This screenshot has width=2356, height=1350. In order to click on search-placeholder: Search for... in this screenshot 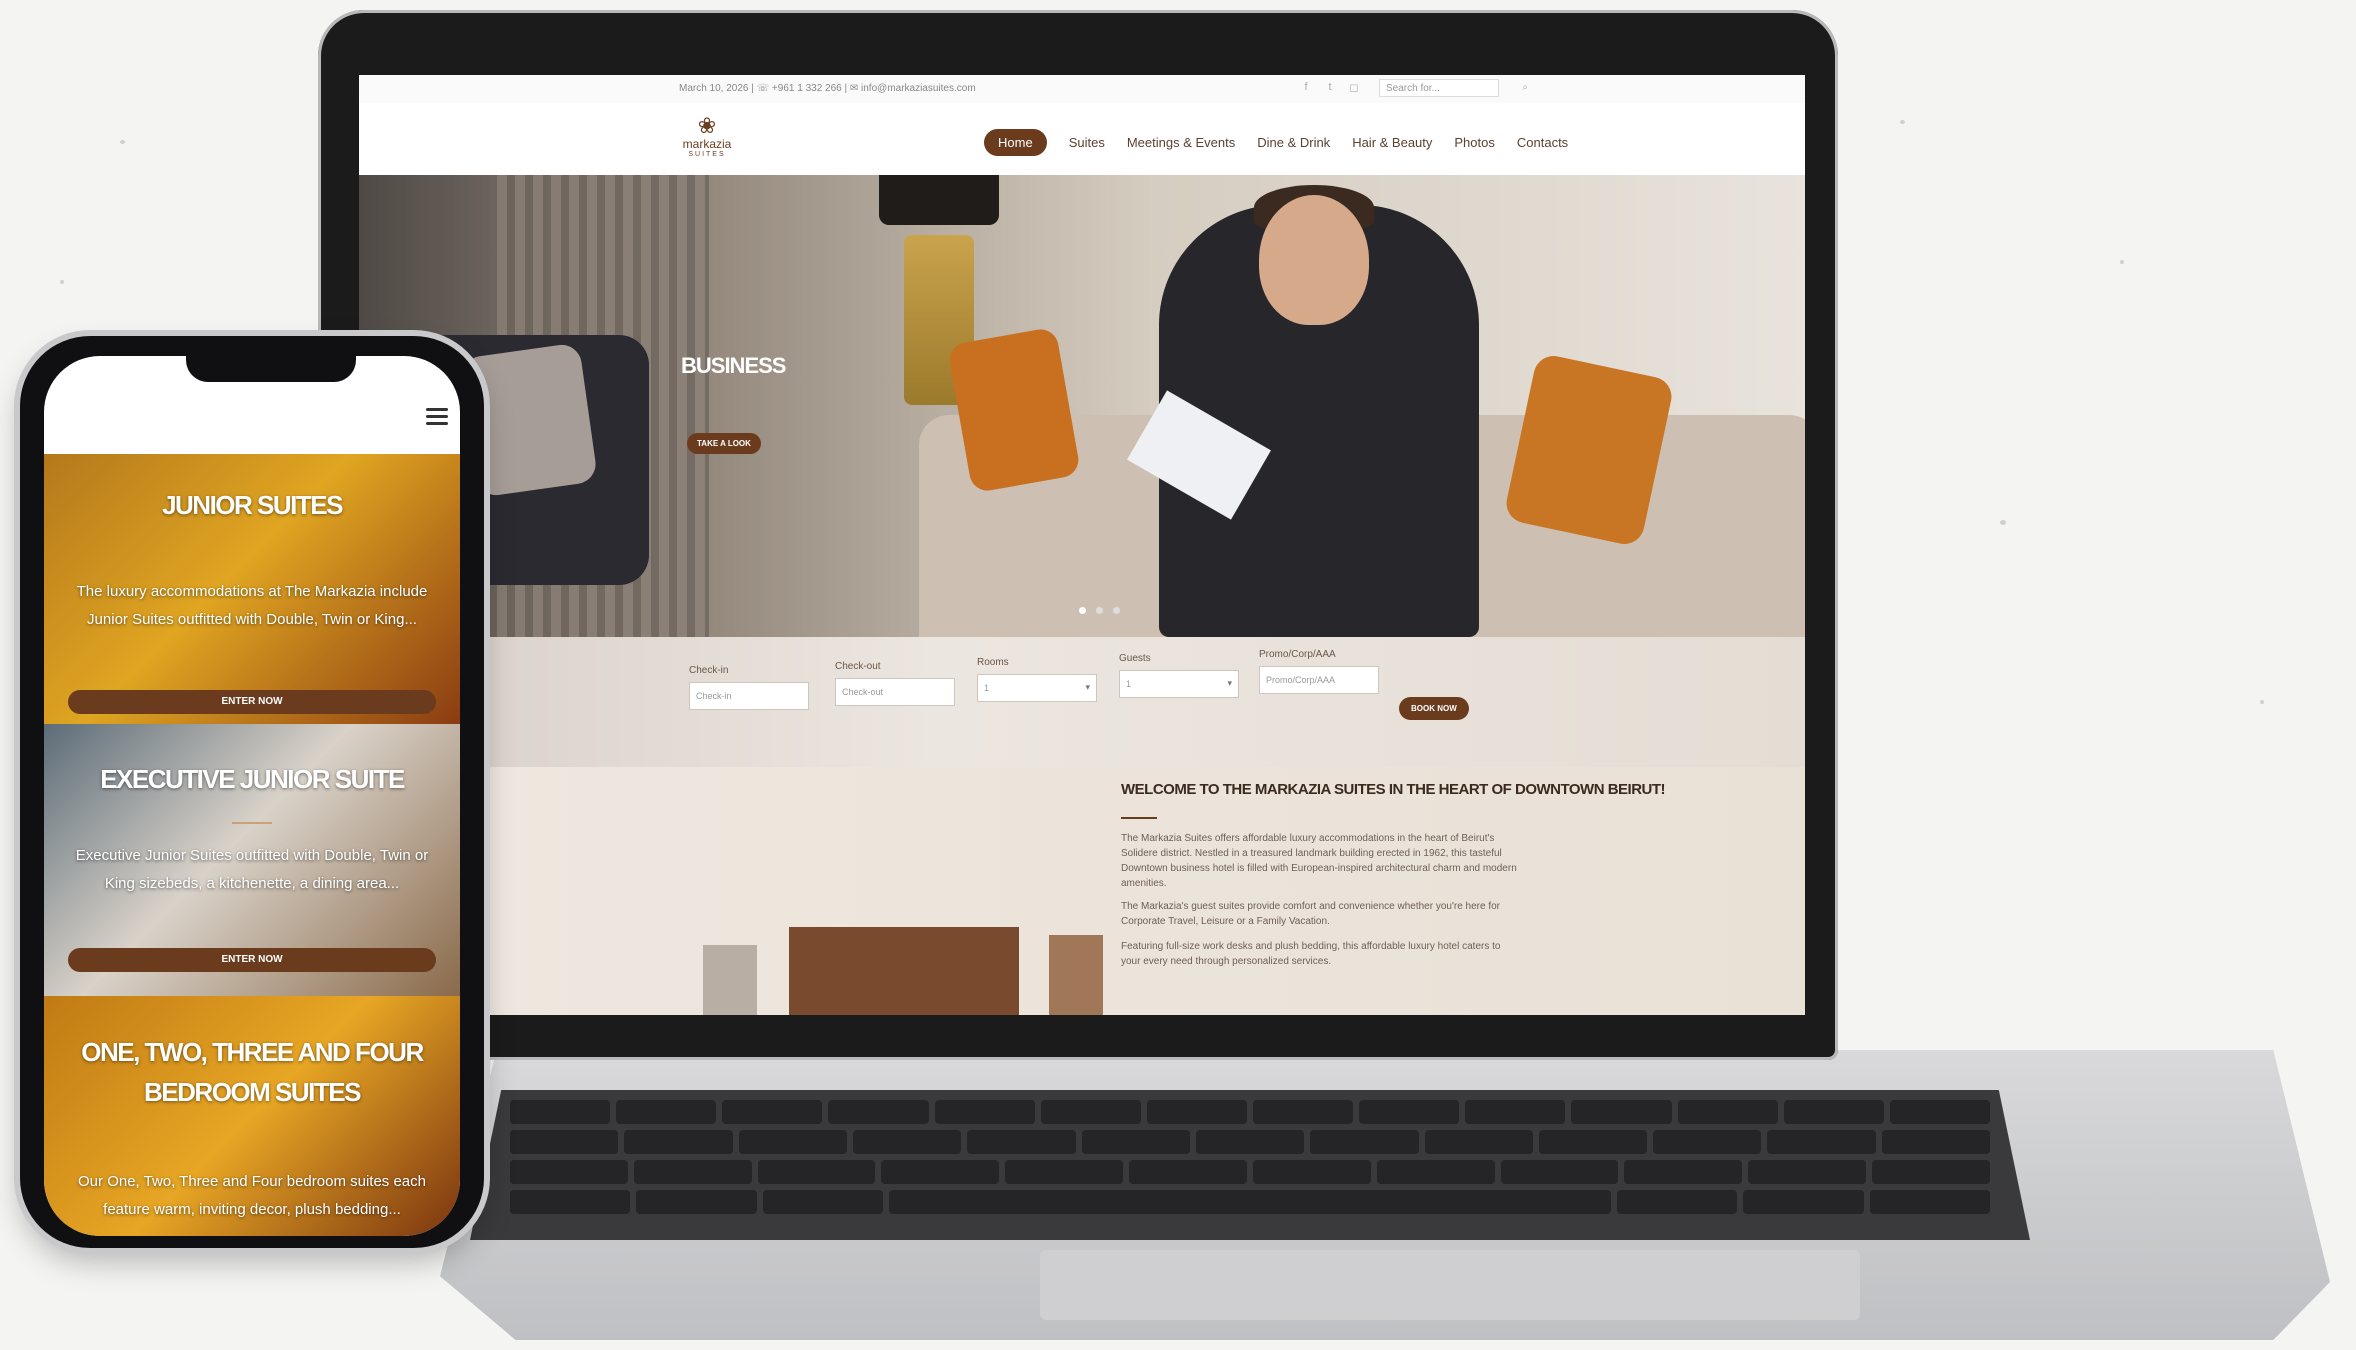, I will do `click(1413, 88)`.